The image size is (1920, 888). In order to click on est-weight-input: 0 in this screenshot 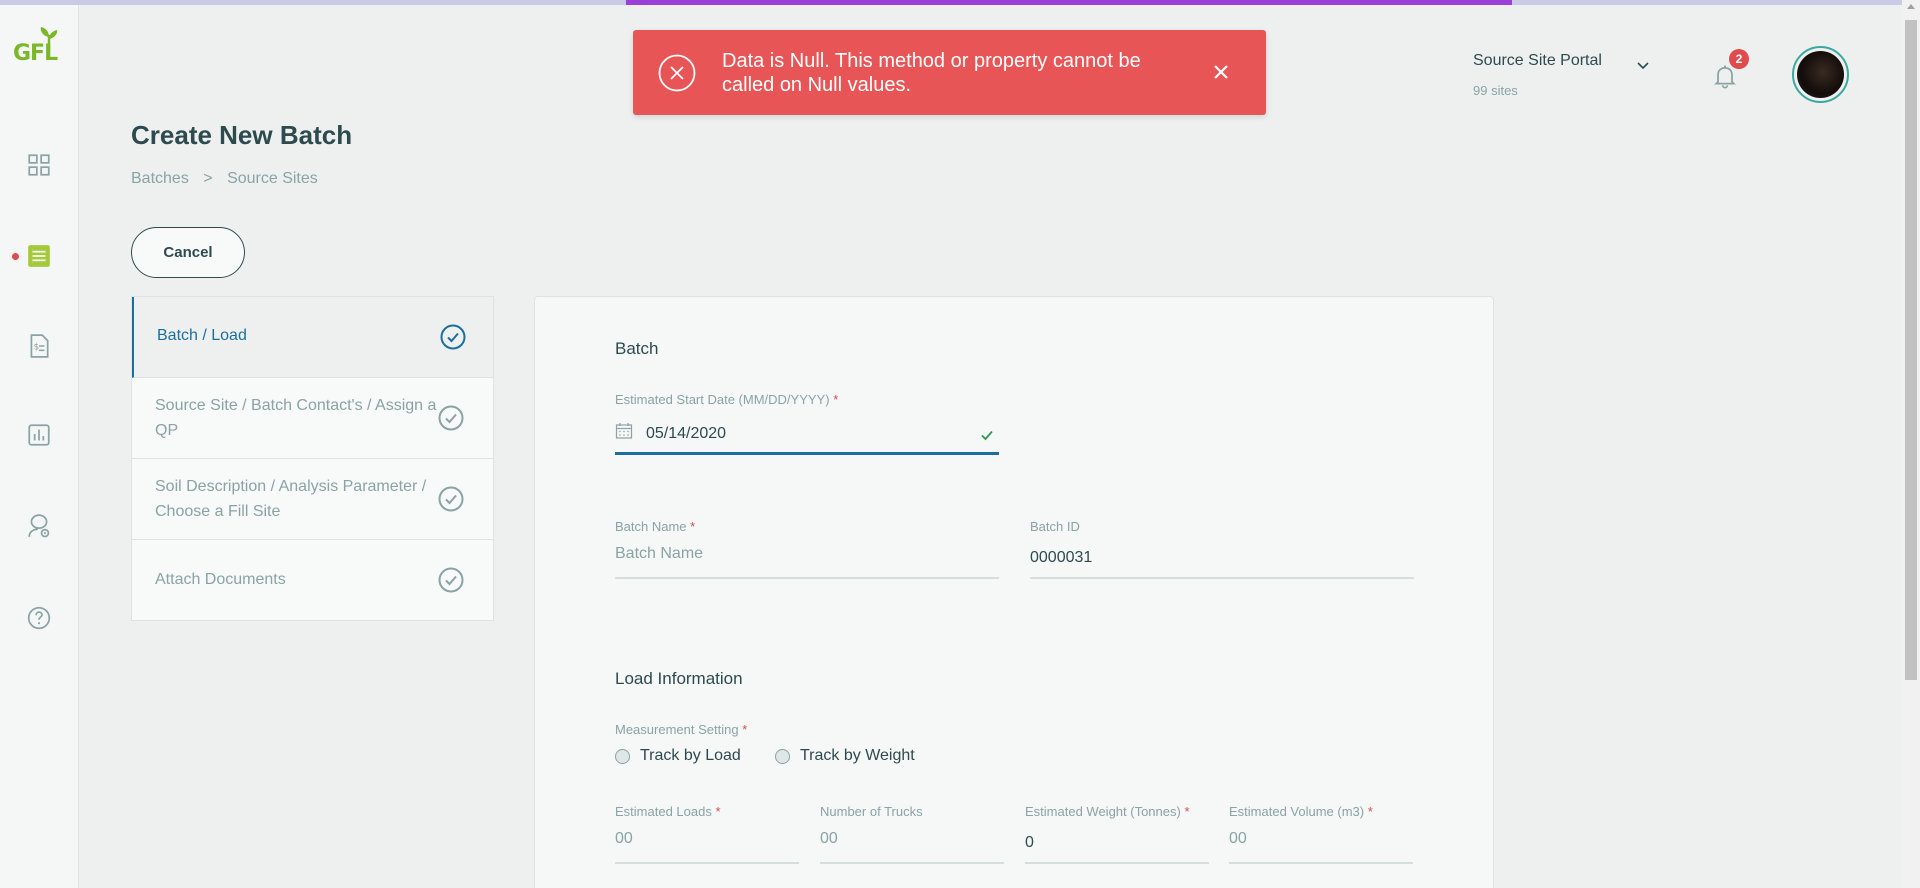, I will do `click(1117, 847)`.